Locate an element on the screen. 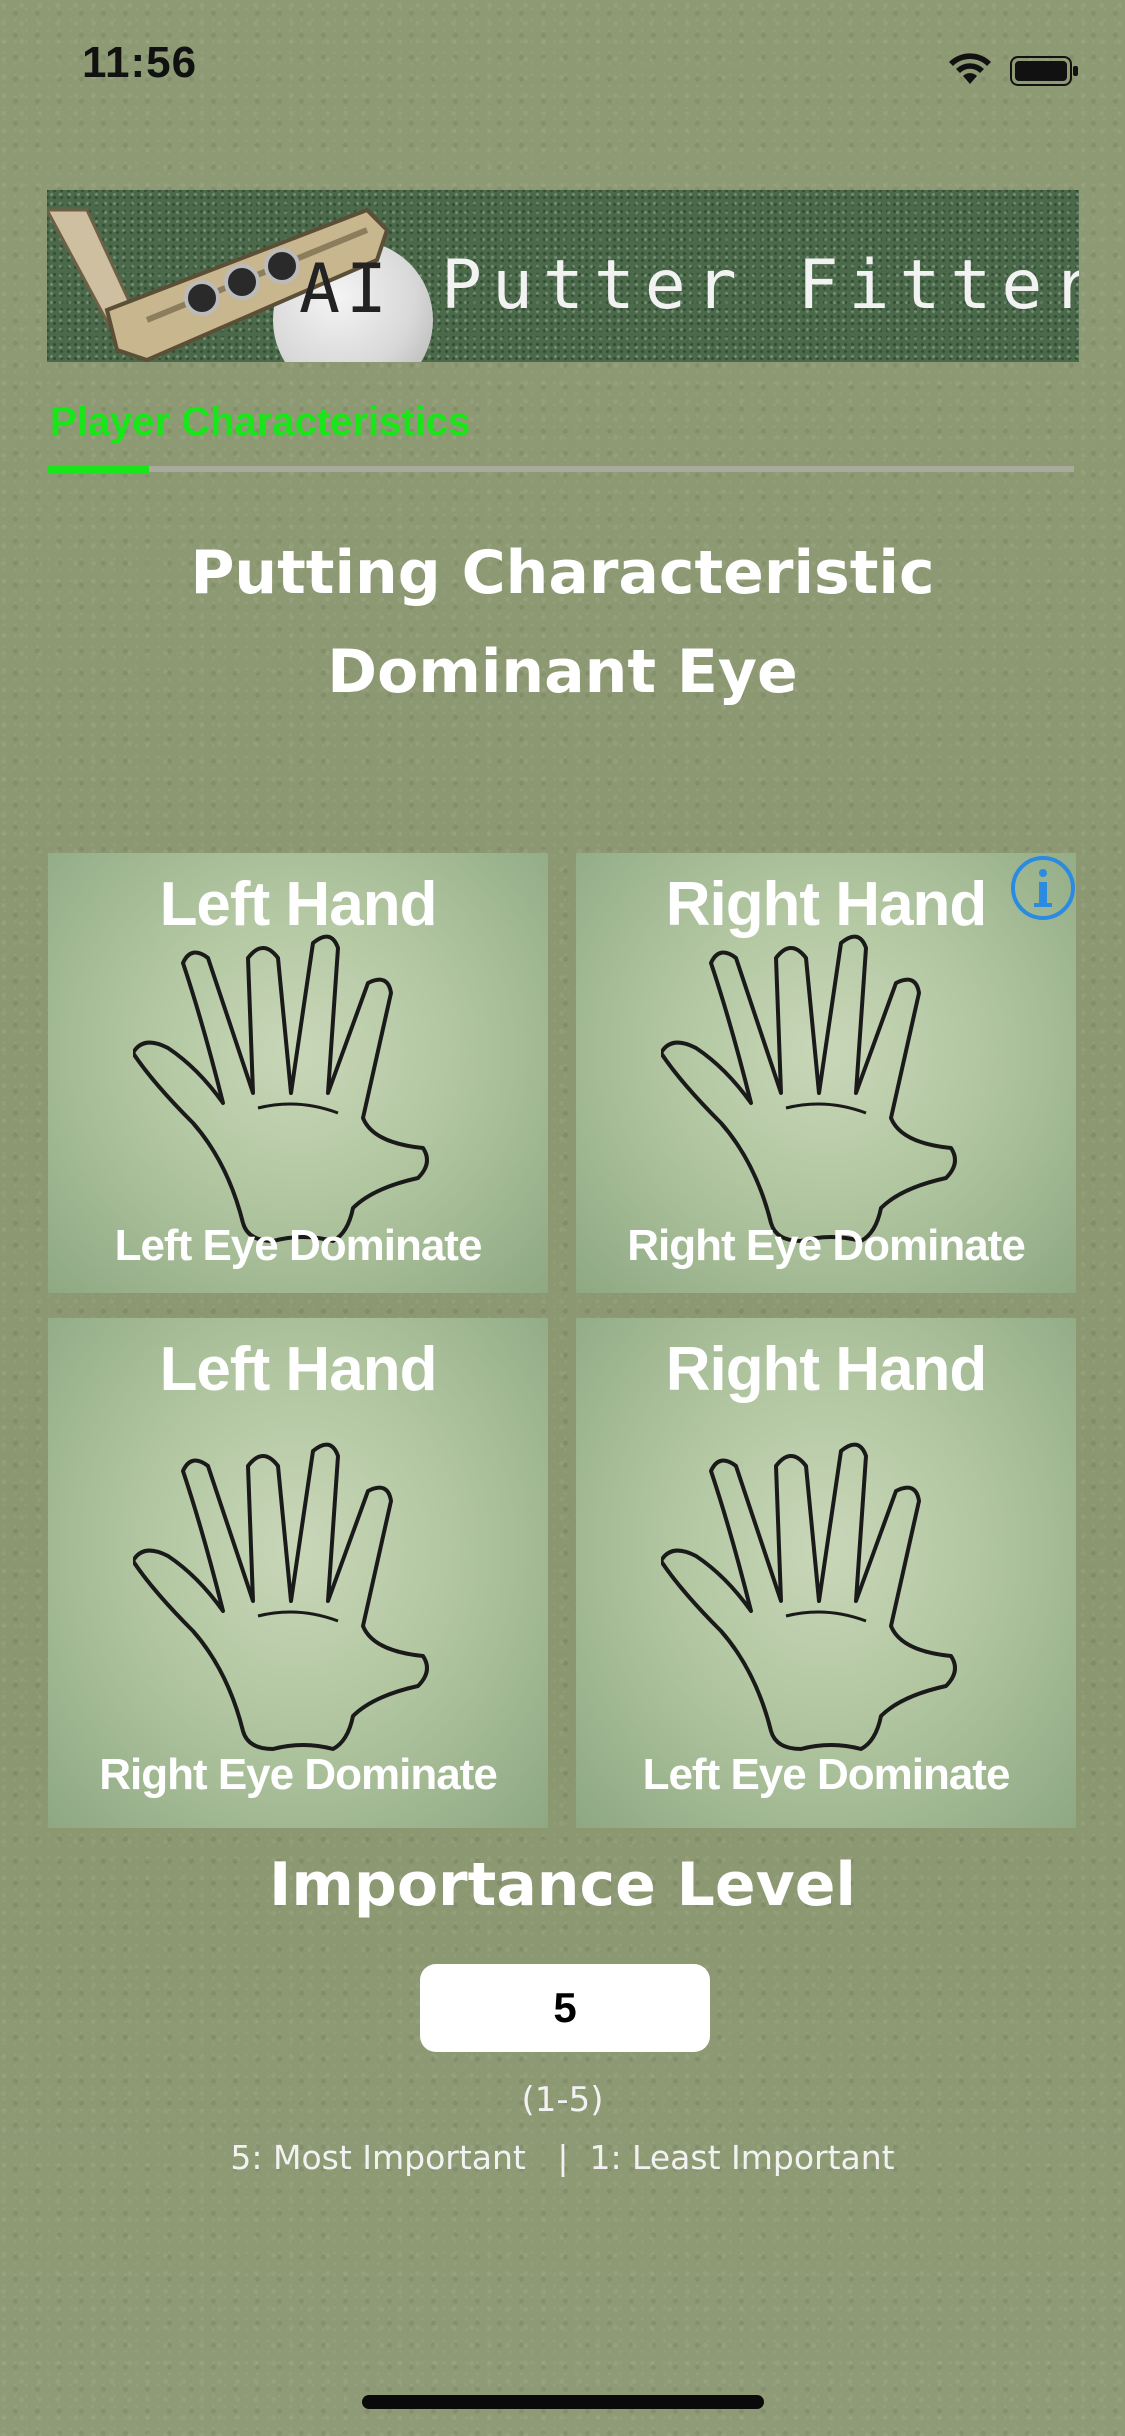  status-bar: 11:56 is located at coordinates (562, 65).